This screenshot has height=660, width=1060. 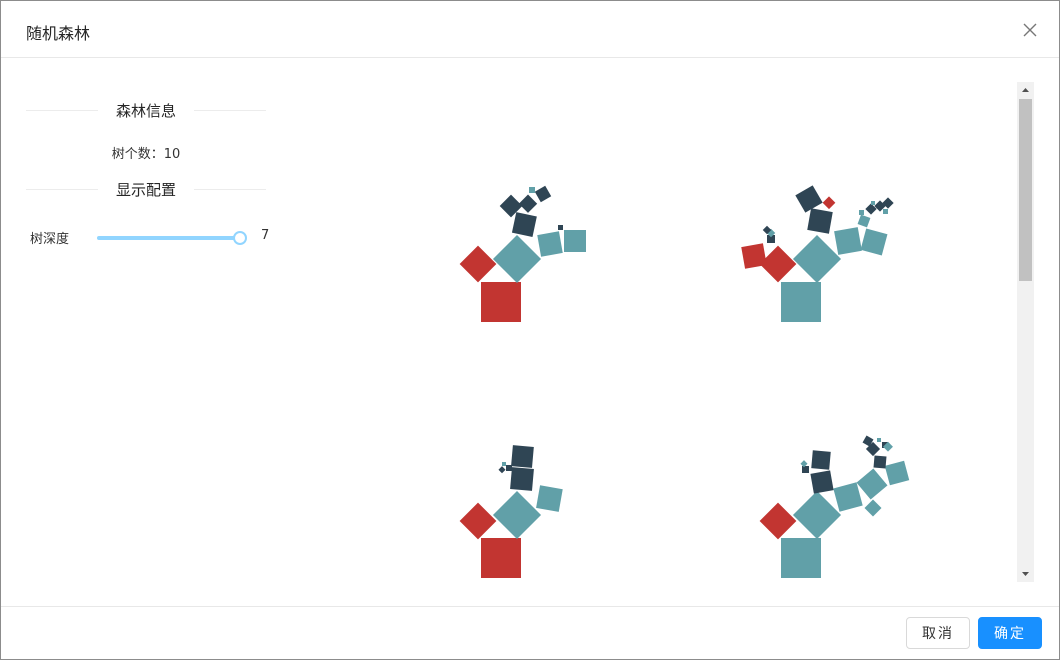 What do you see at coordinates (1025, 573) in the screenshot?
I see `arrow-down-icon` at bounding box center [1025, 573].